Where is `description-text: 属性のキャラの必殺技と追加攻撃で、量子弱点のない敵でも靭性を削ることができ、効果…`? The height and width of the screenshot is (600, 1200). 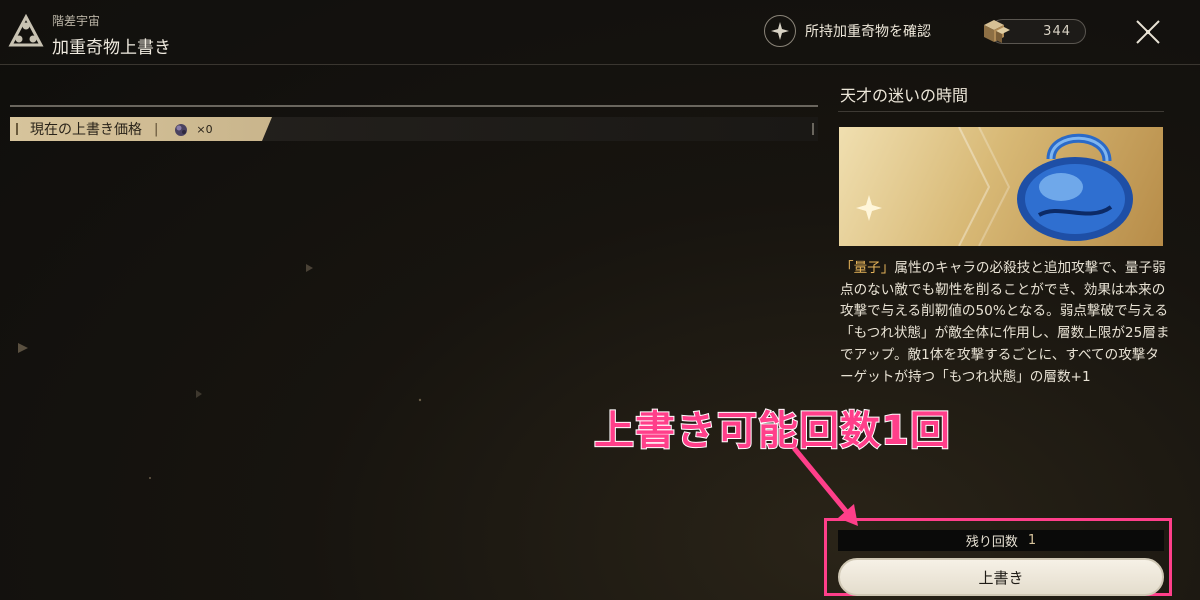 description-text: 属性のキャラの必殺技と追加攻撃で、量子弱点のない敵でも靭性を削ることができ、効果… is located at coordinates (1005, 322).